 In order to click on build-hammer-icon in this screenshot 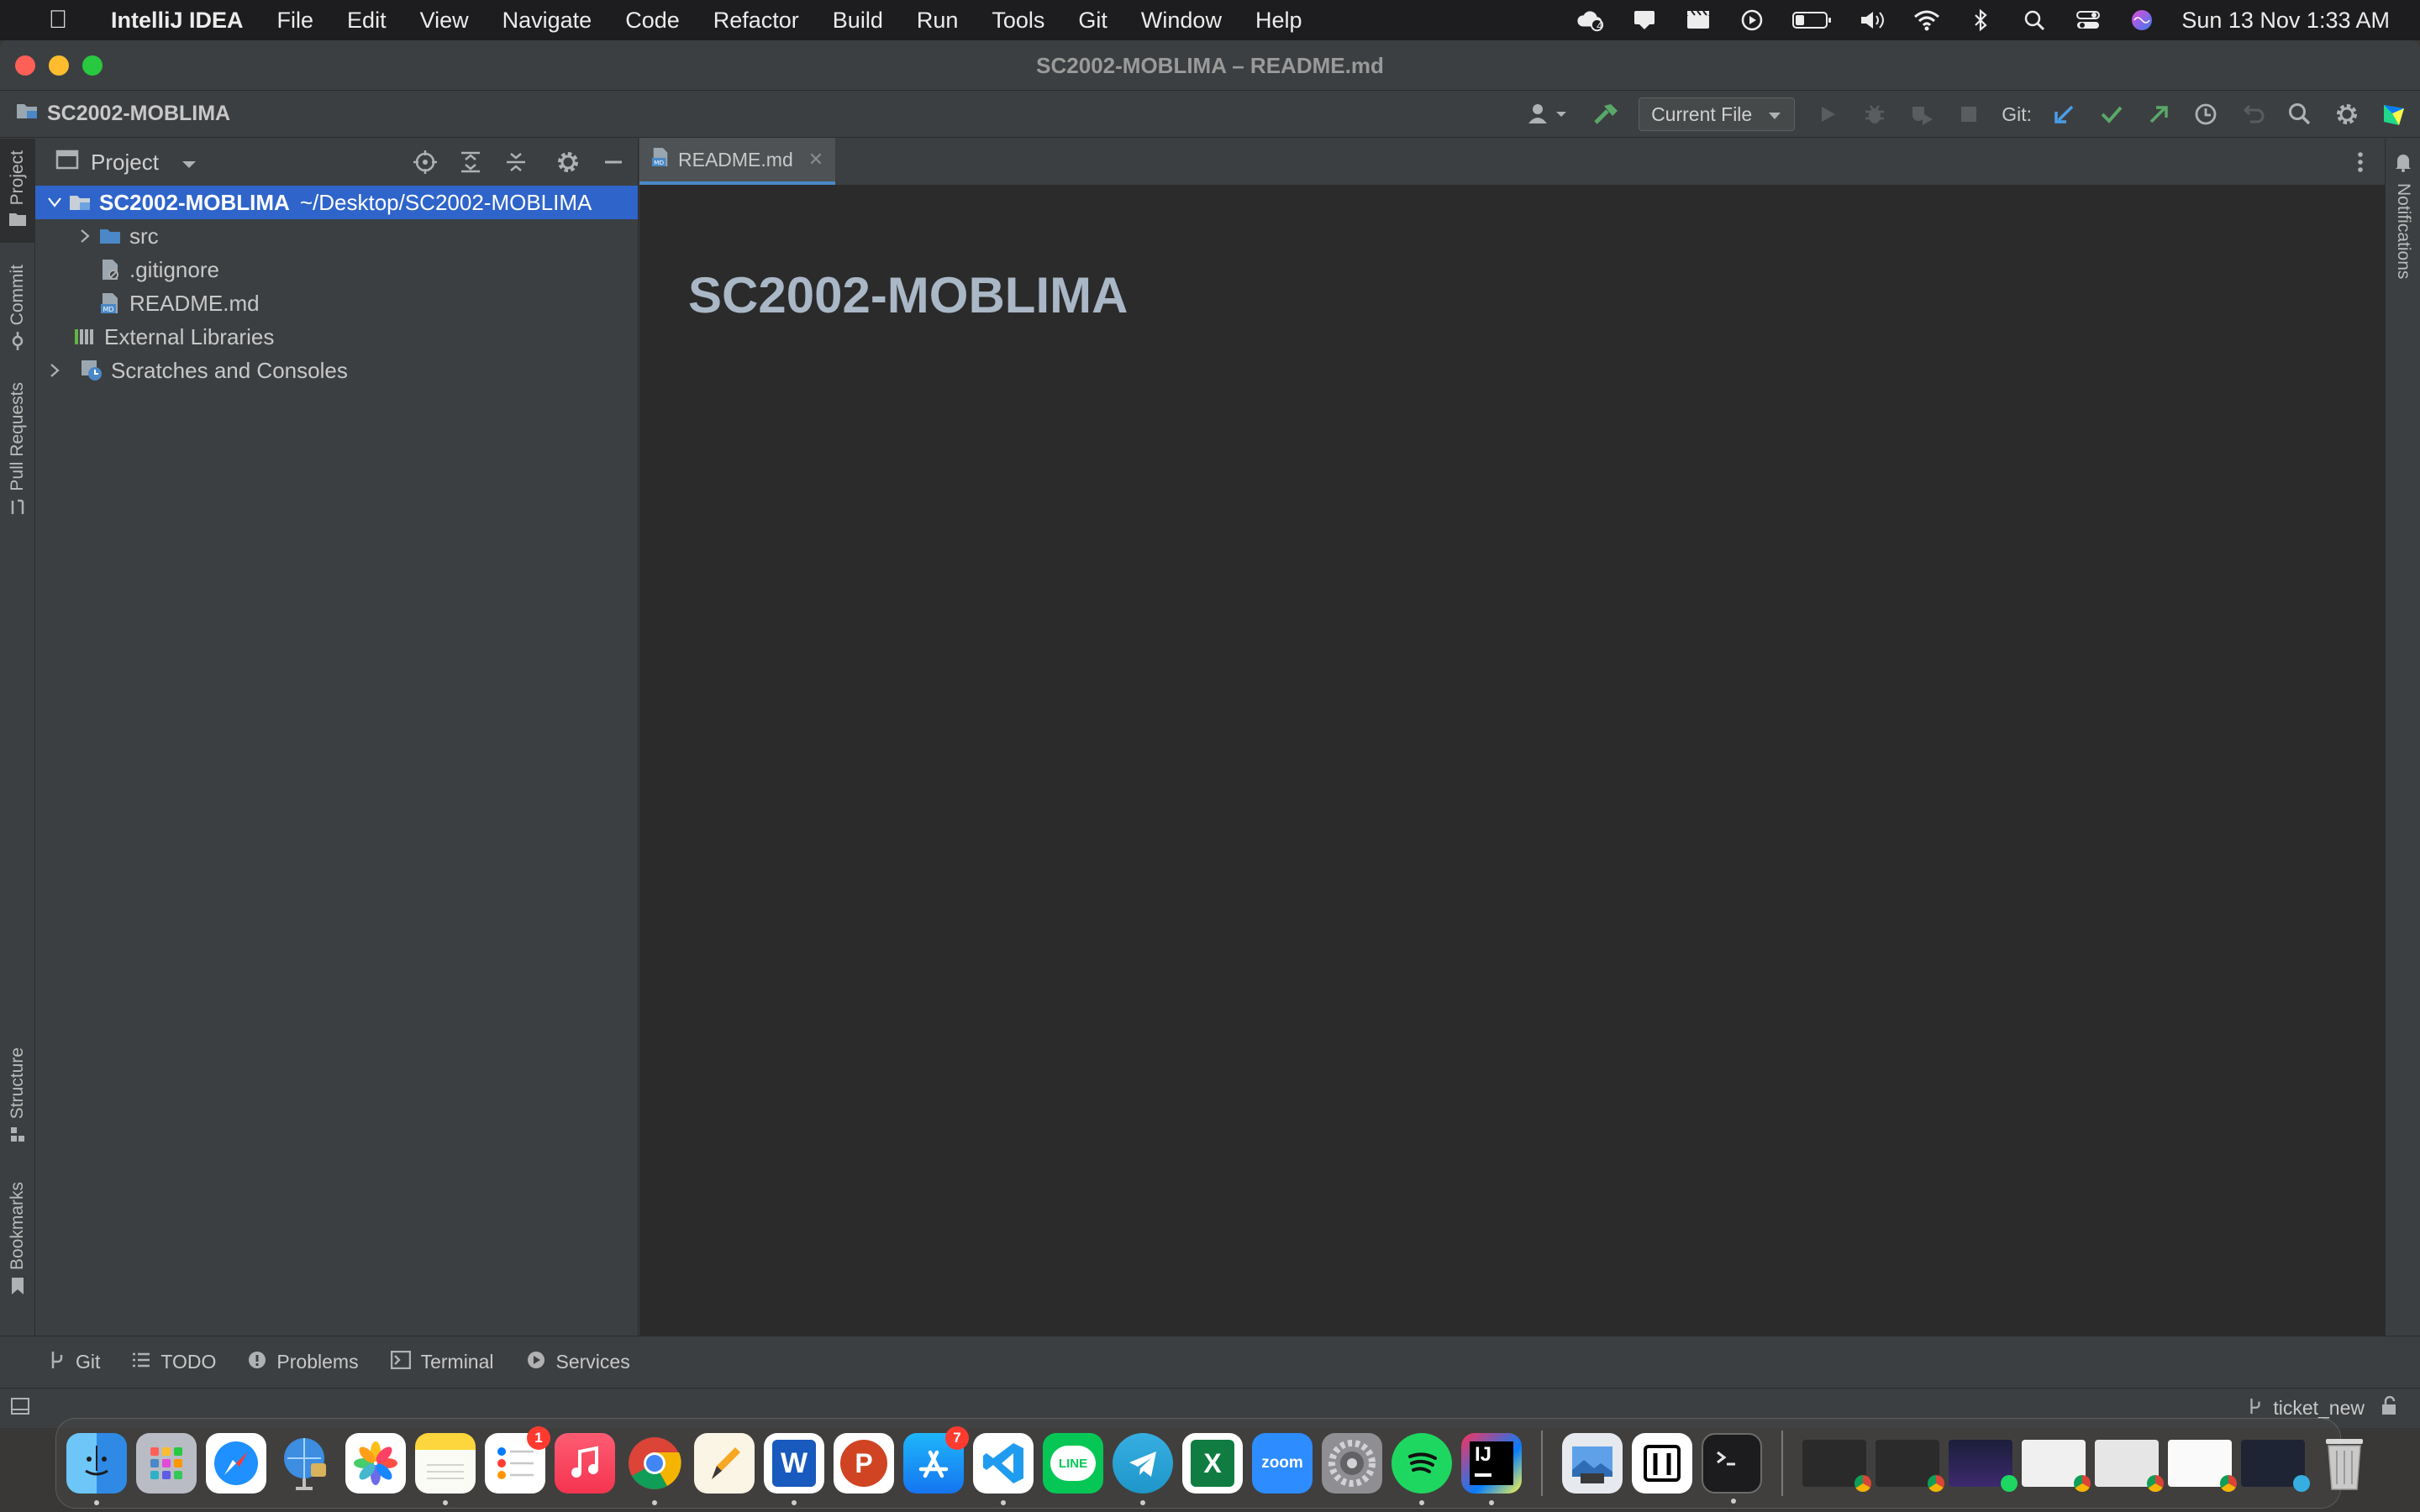, I will do `click(1605, 114)`.